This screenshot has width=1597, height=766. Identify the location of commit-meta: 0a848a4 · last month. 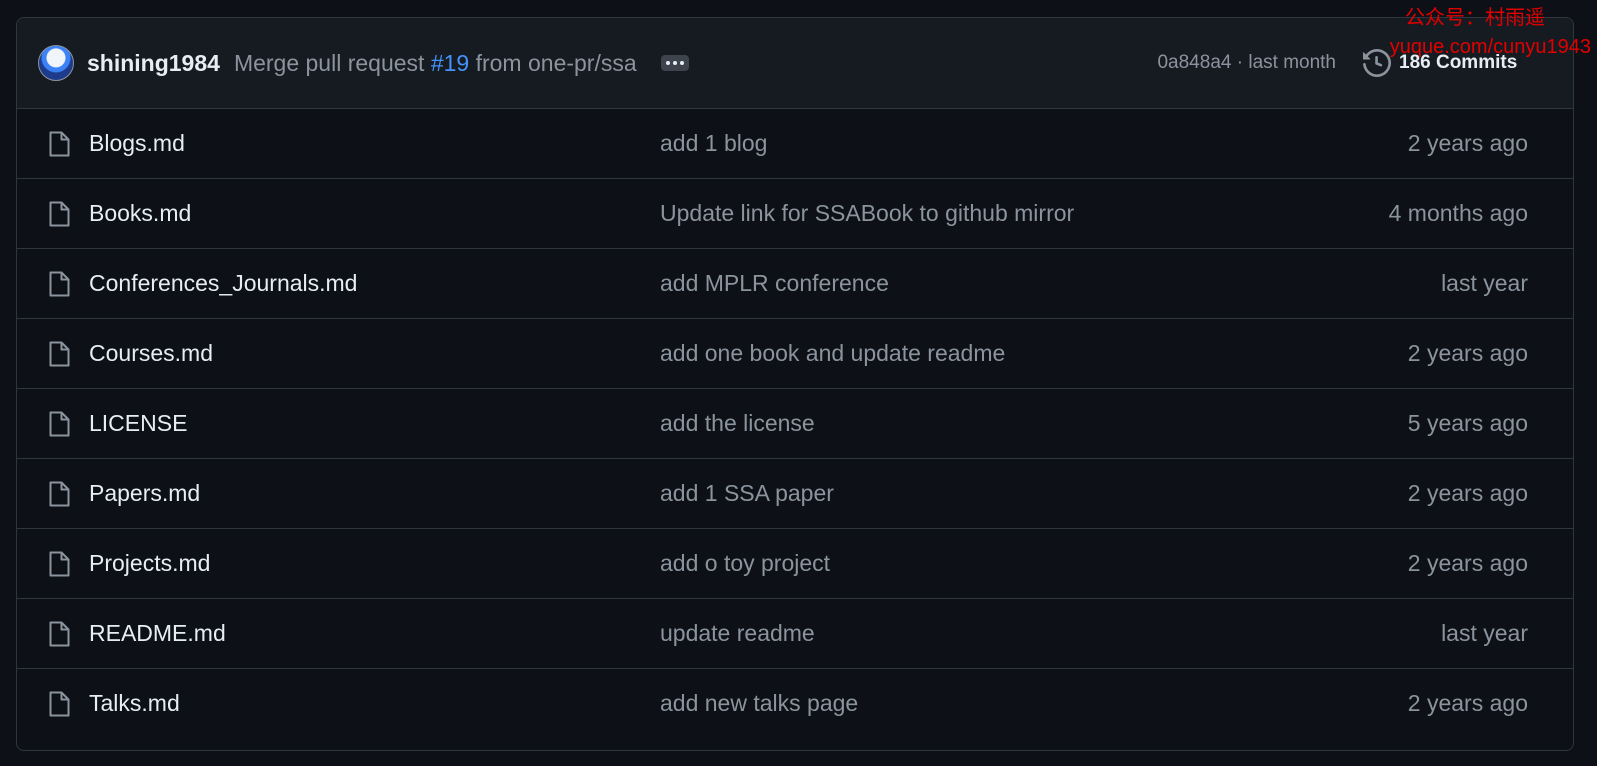
(1246, 63).